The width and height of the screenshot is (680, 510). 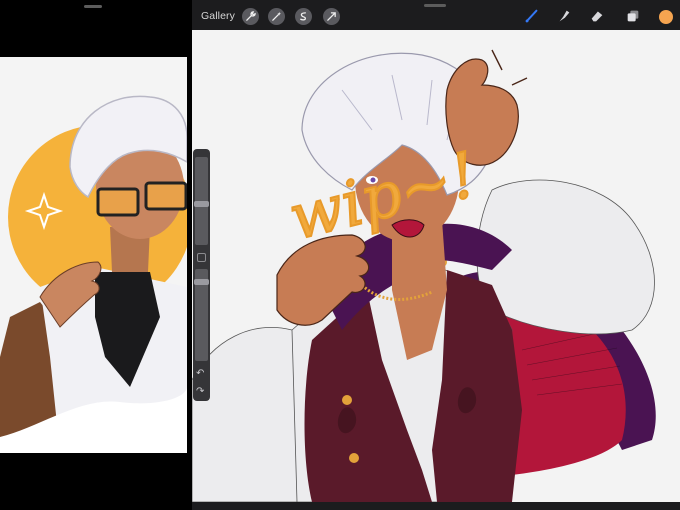 What do you see at coordinates (200, 392) in the screenshot?
I see `redo-icon: ↷` at bounding box center [200, 392].